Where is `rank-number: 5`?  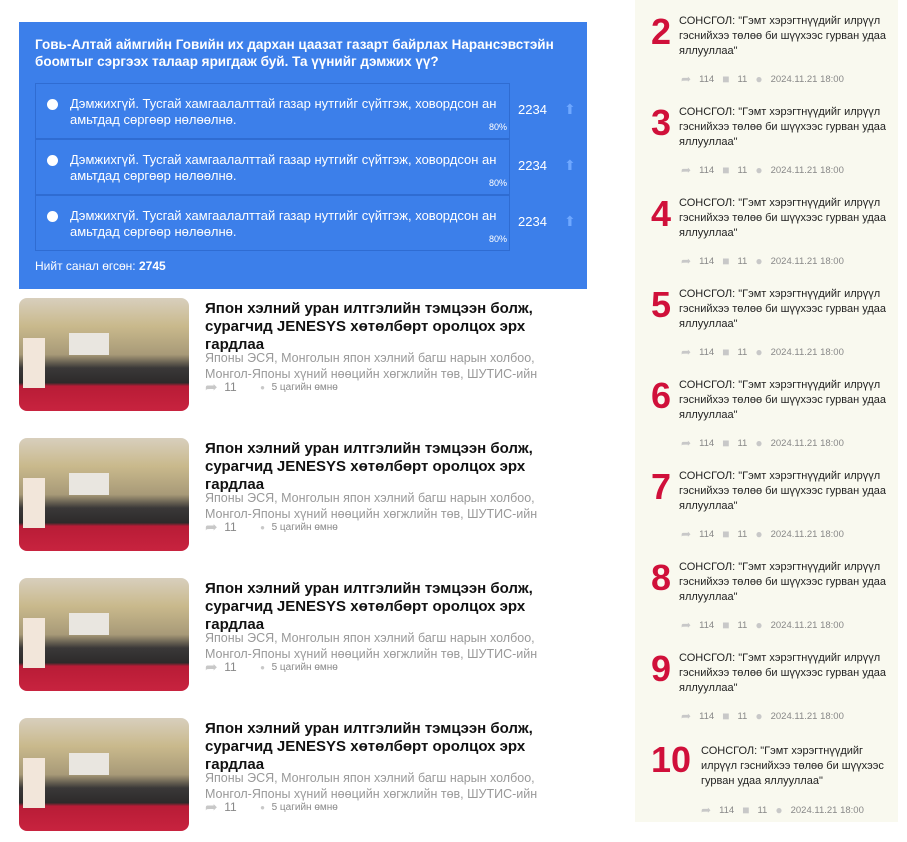
rank-number: 5 is located at coordinates (661, 304).